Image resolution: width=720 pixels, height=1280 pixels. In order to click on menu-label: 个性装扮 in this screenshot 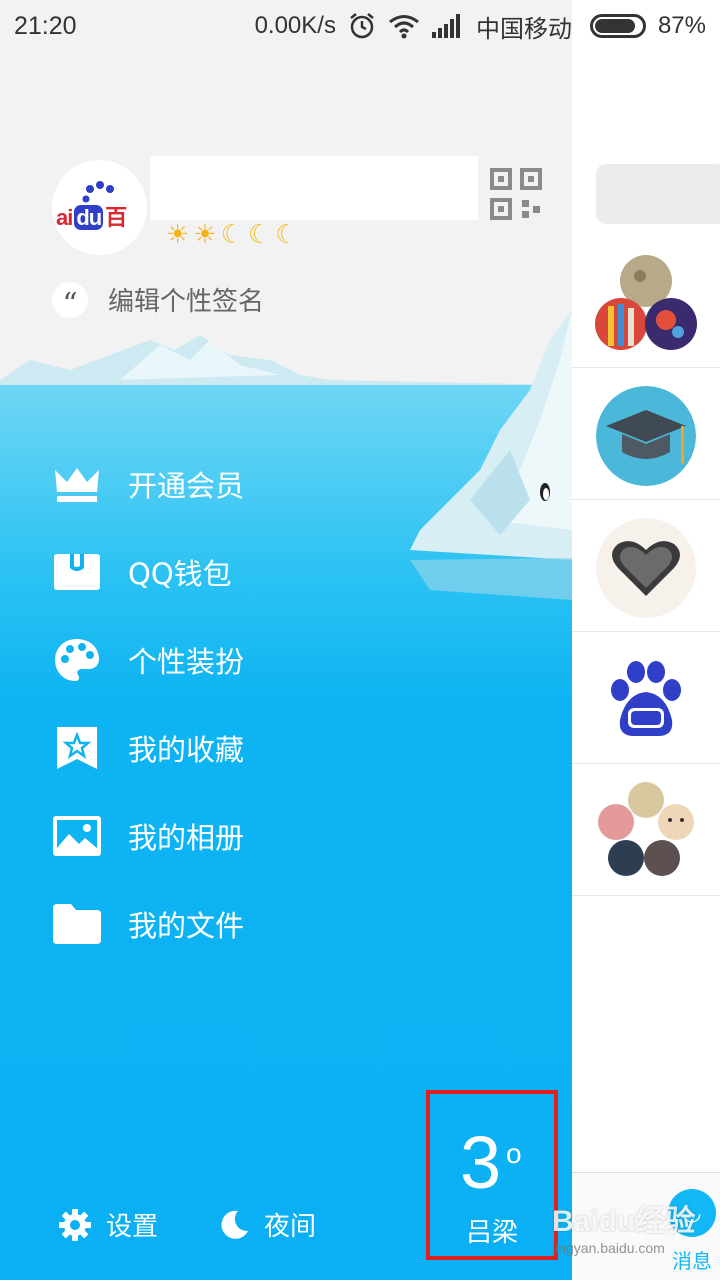, I will do `click(186, 662)`.